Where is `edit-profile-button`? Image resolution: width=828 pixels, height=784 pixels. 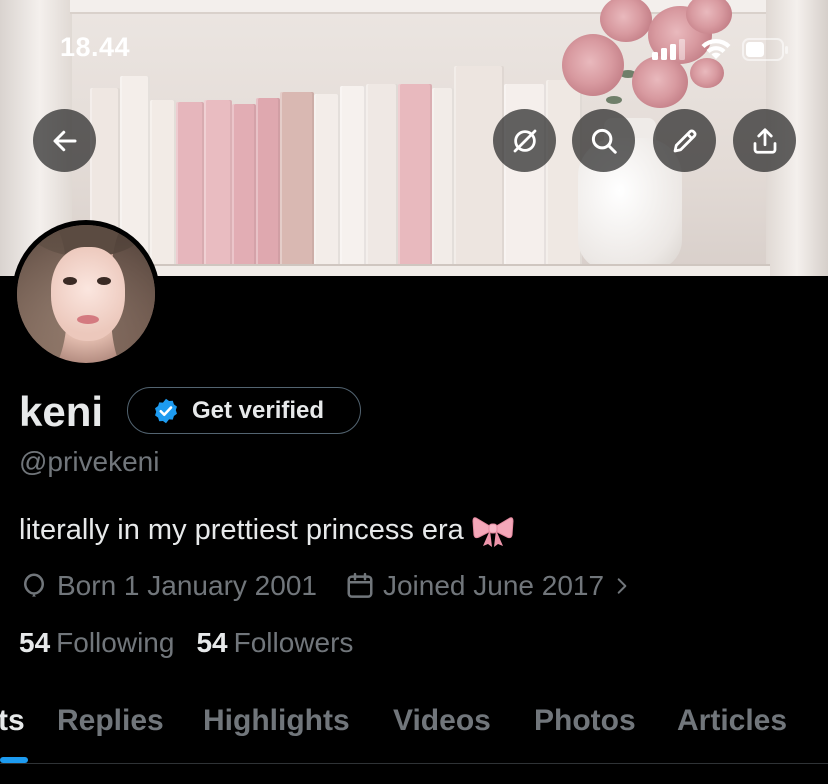
edit-profile-button is located at coordinates (684, 140).